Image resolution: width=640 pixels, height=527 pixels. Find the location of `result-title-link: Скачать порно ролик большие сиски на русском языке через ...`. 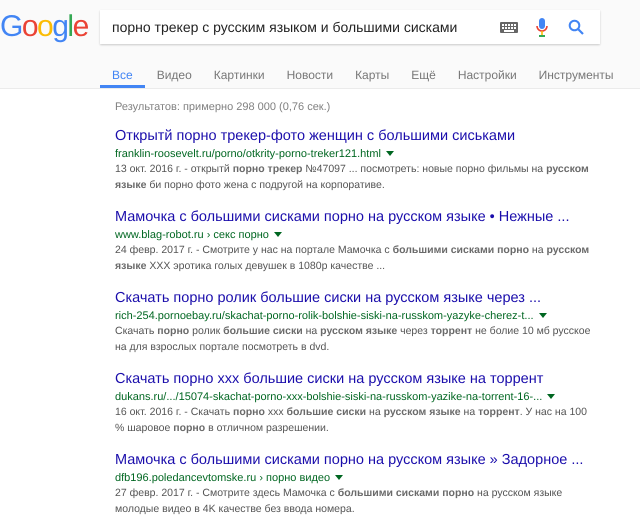

result-title-link: Скачать порно ролик большие сиски на русском языке через ... is located at coordinates (355, 298).